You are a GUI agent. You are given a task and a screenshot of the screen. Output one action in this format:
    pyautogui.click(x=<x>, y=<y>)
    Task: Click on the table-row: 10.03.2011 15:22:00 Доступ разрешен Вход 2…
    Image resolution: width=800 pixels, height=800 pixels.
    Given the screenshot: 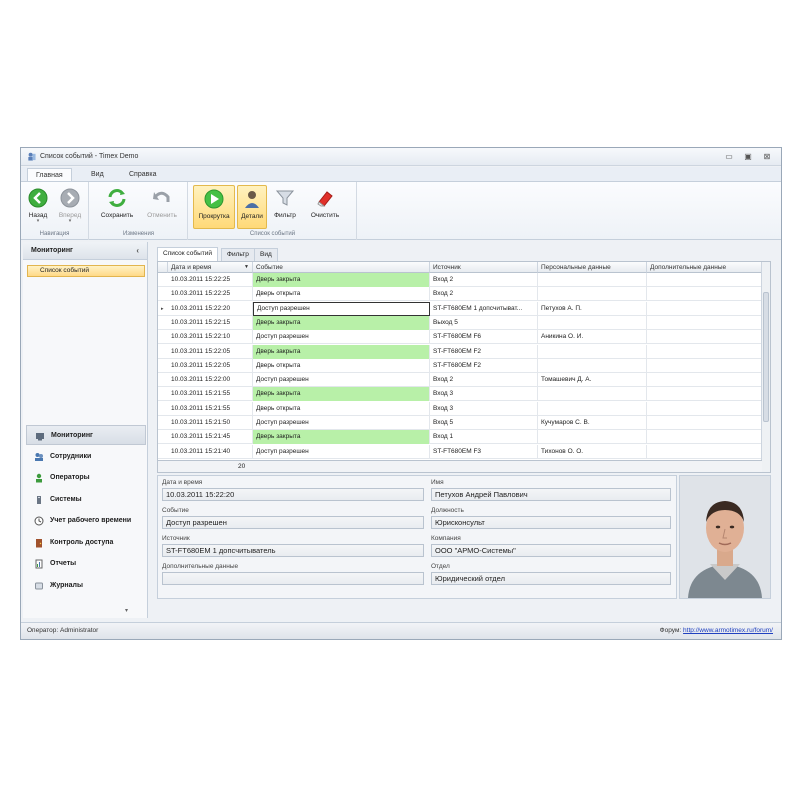 What is the action you would take?
    pyautogui.click(x=460, y=380)
    